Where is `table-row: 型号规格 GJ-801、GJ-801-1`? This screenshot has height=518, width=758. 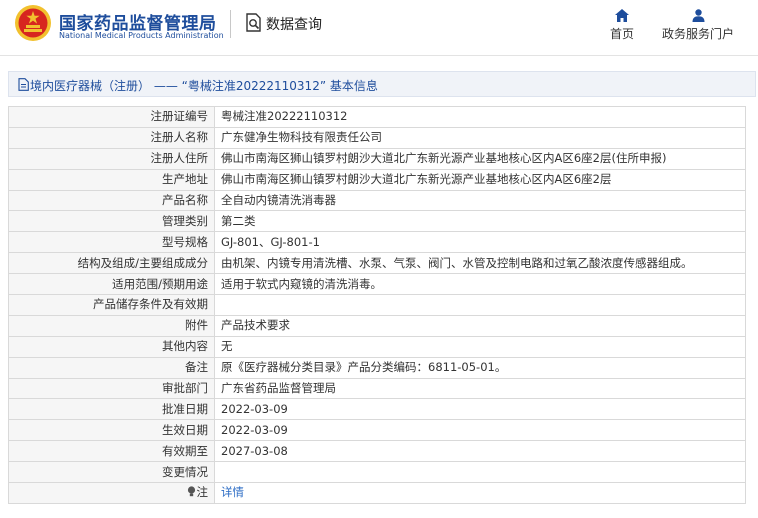
table-row: 型号规格 GJ-801、GJ-801-1 is located at coordinates (377, 242).